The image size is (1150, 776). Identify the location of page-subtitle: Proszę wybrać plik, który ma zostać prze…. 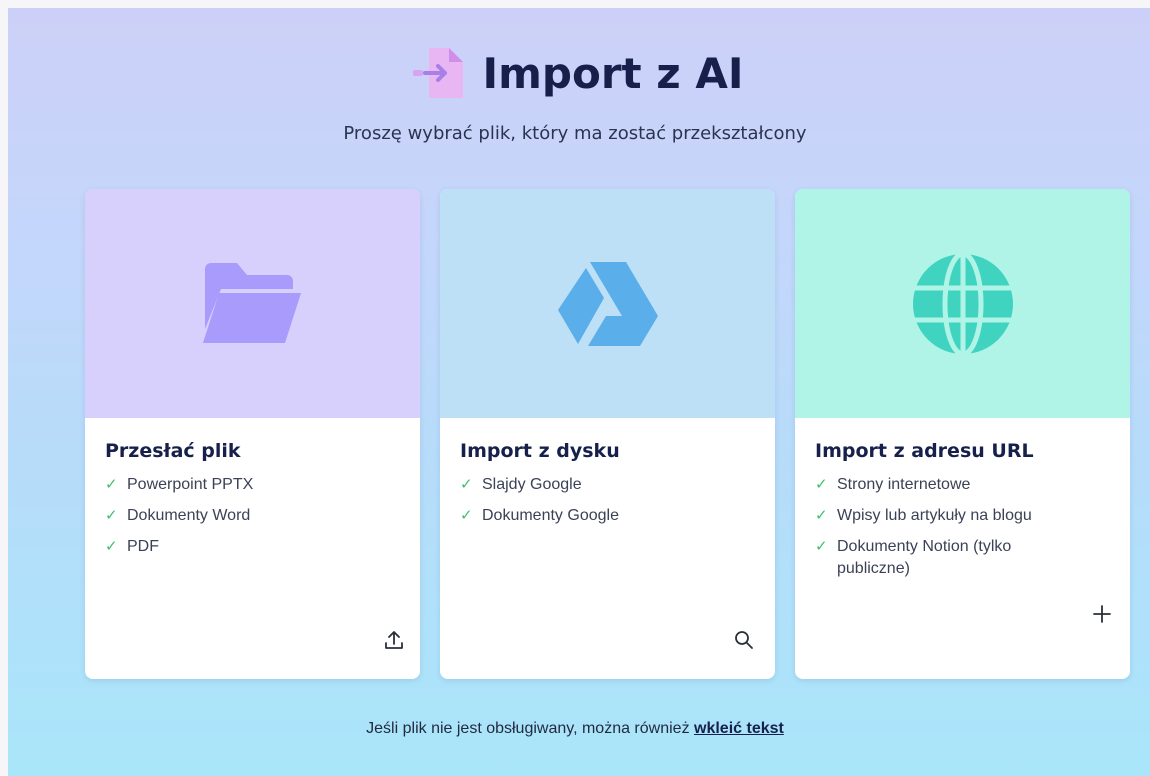
(575, 133).